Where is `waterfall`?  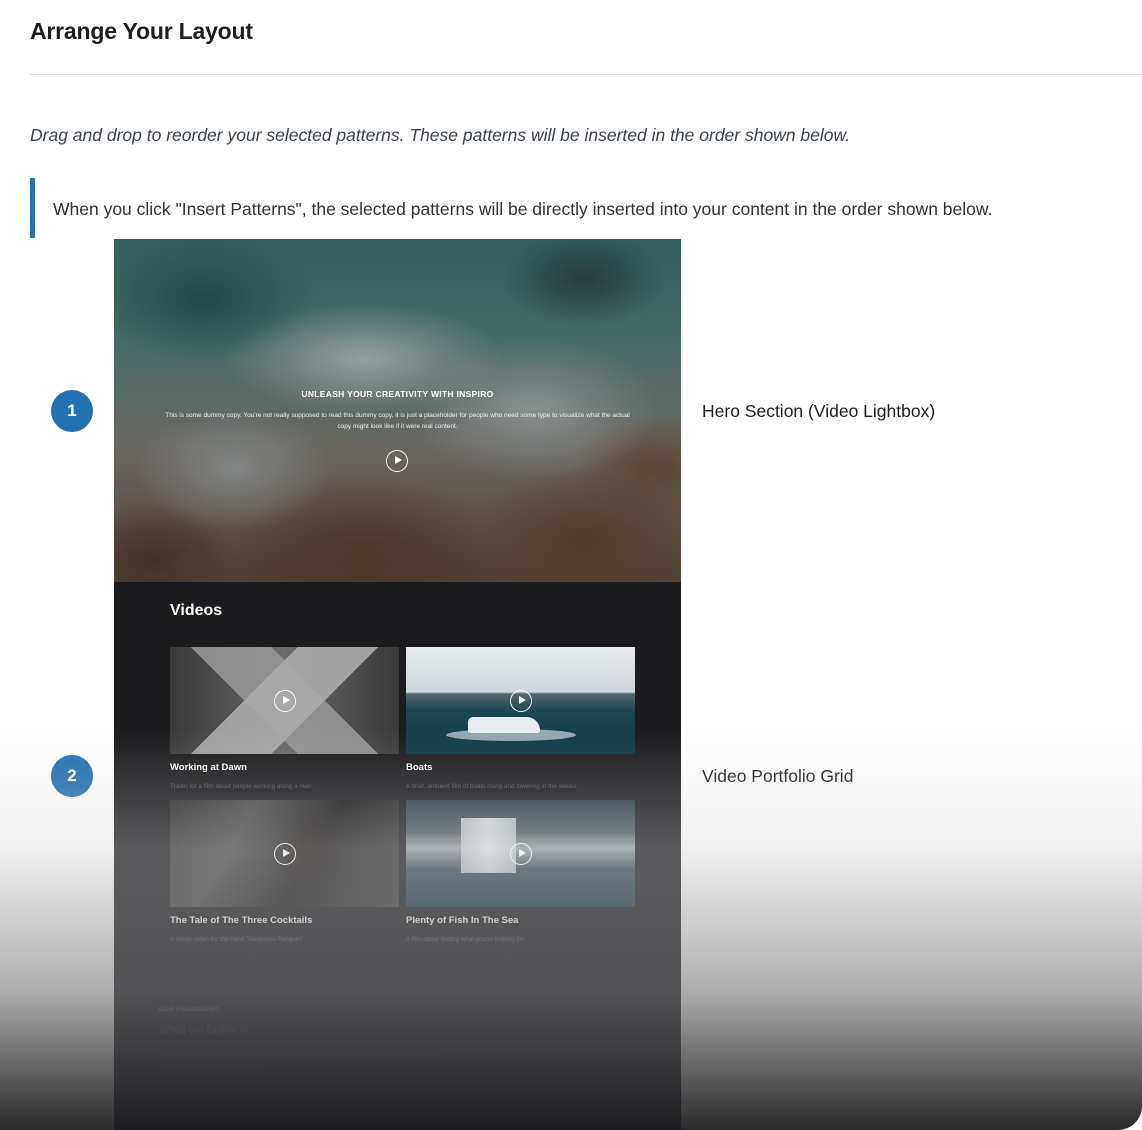 waterfall is located at coordinates (488, 845).